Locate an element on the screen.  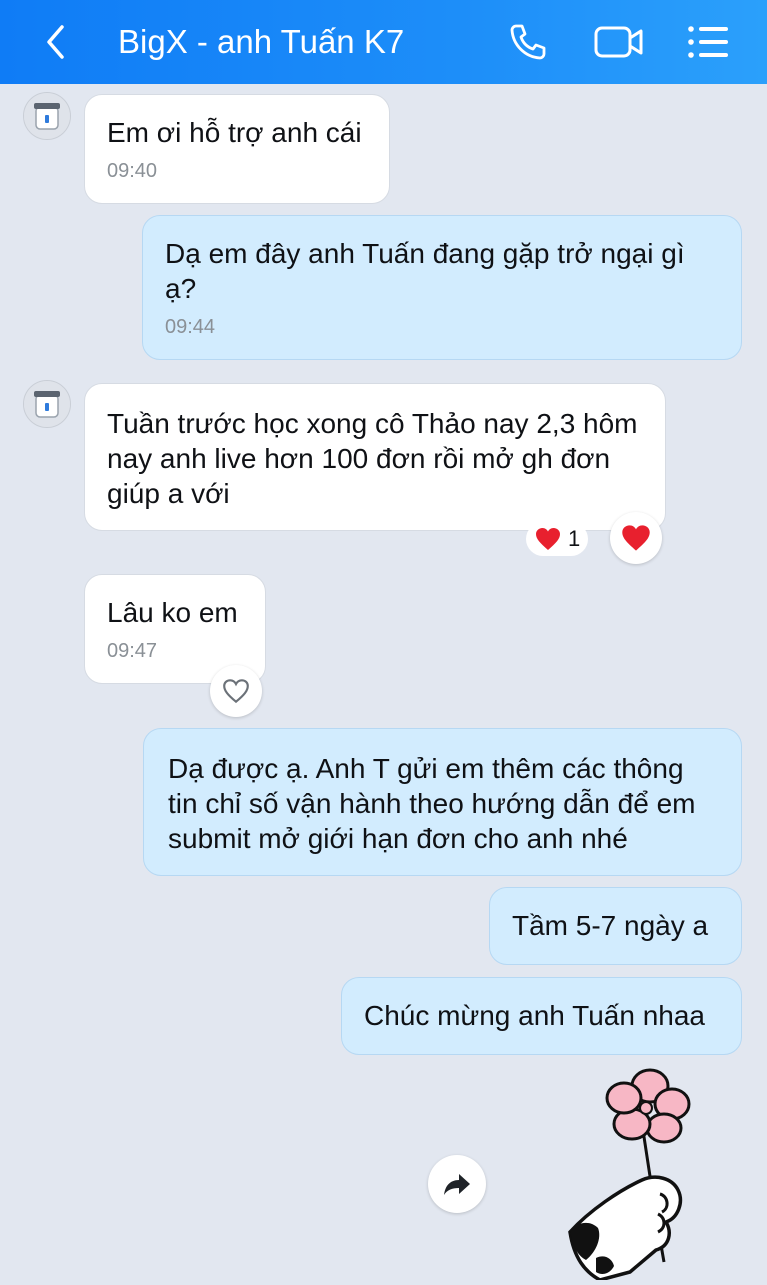
video-call-button is located at coordinates (619, 42).